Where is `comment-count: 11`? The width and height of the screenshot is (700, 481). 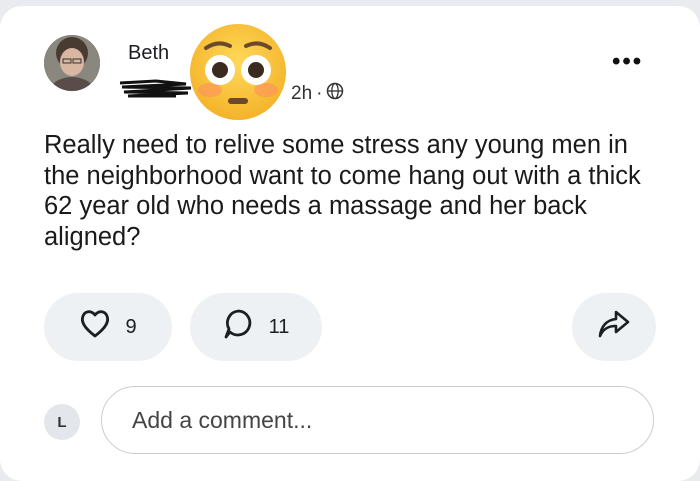 comment-count: 11 is located at coordinates (279, 326).